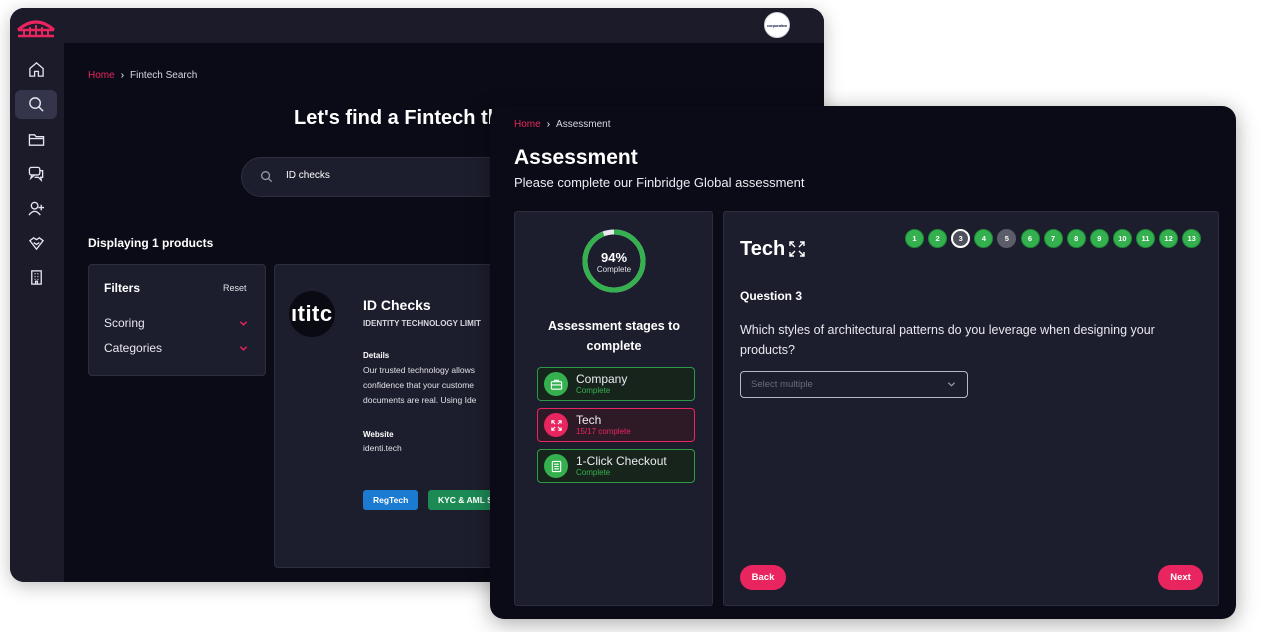  Describe the element at coordinates (376, 355) in the screenshot. I see `details-label: Details` at that location.